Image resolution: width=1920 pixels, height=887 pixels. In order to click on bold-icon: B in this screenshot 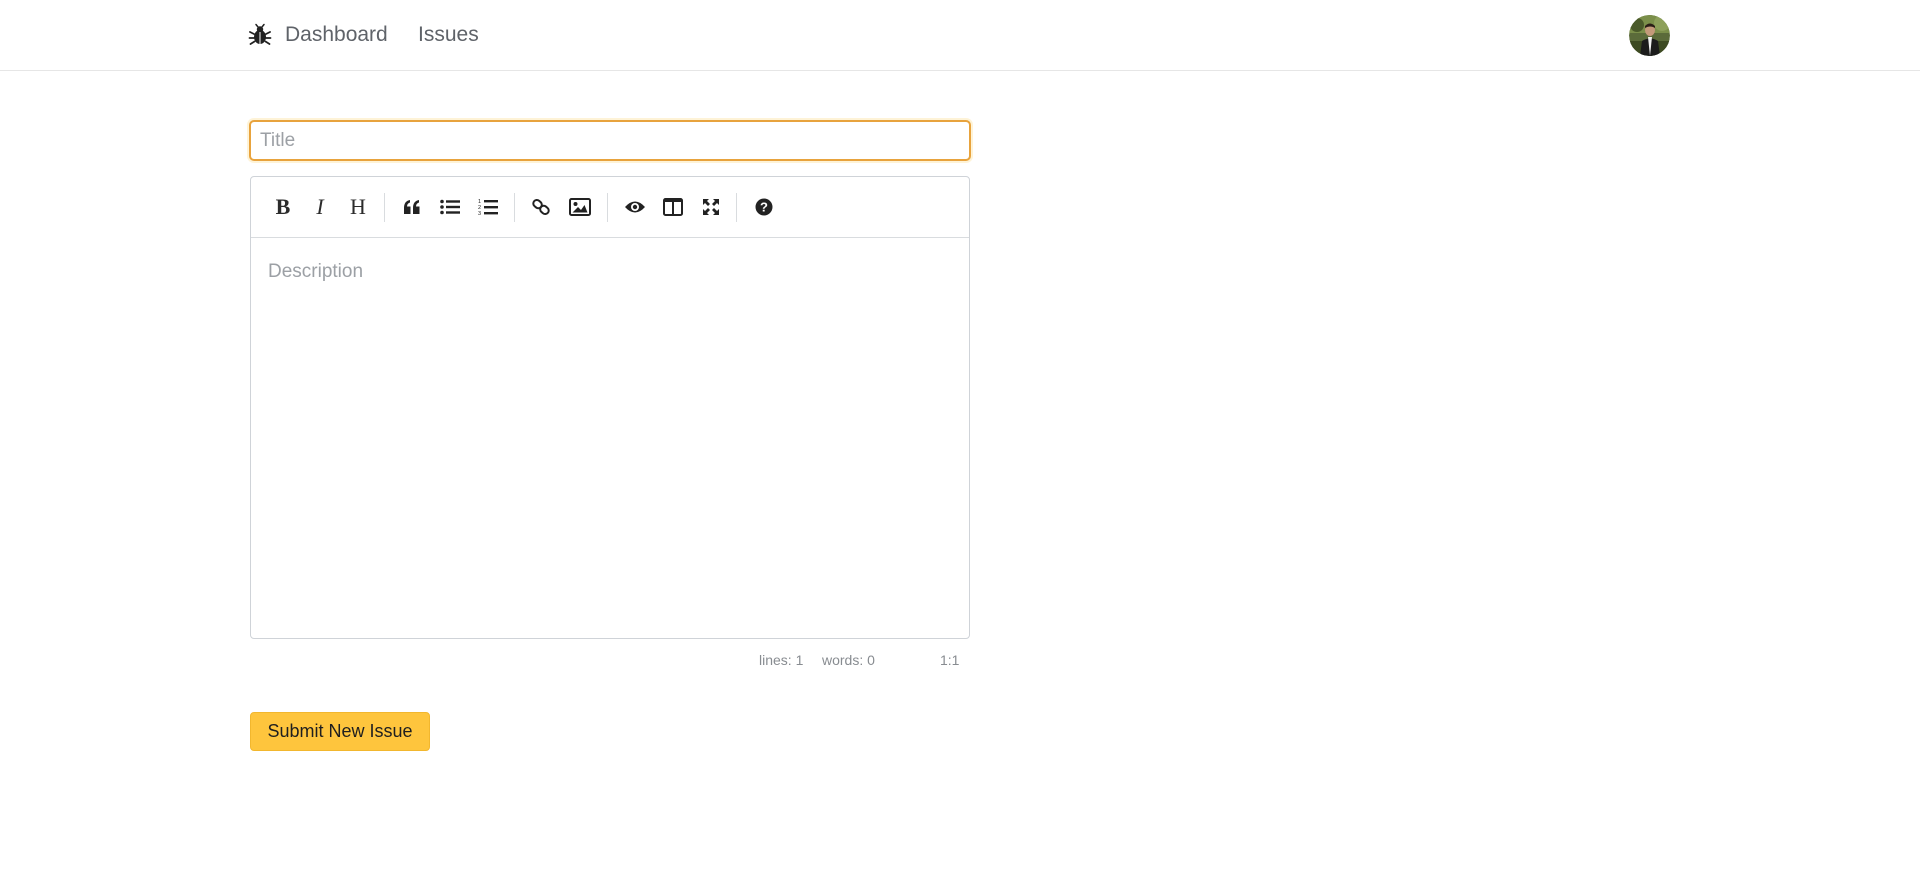, I will do `click(283, 206)`.